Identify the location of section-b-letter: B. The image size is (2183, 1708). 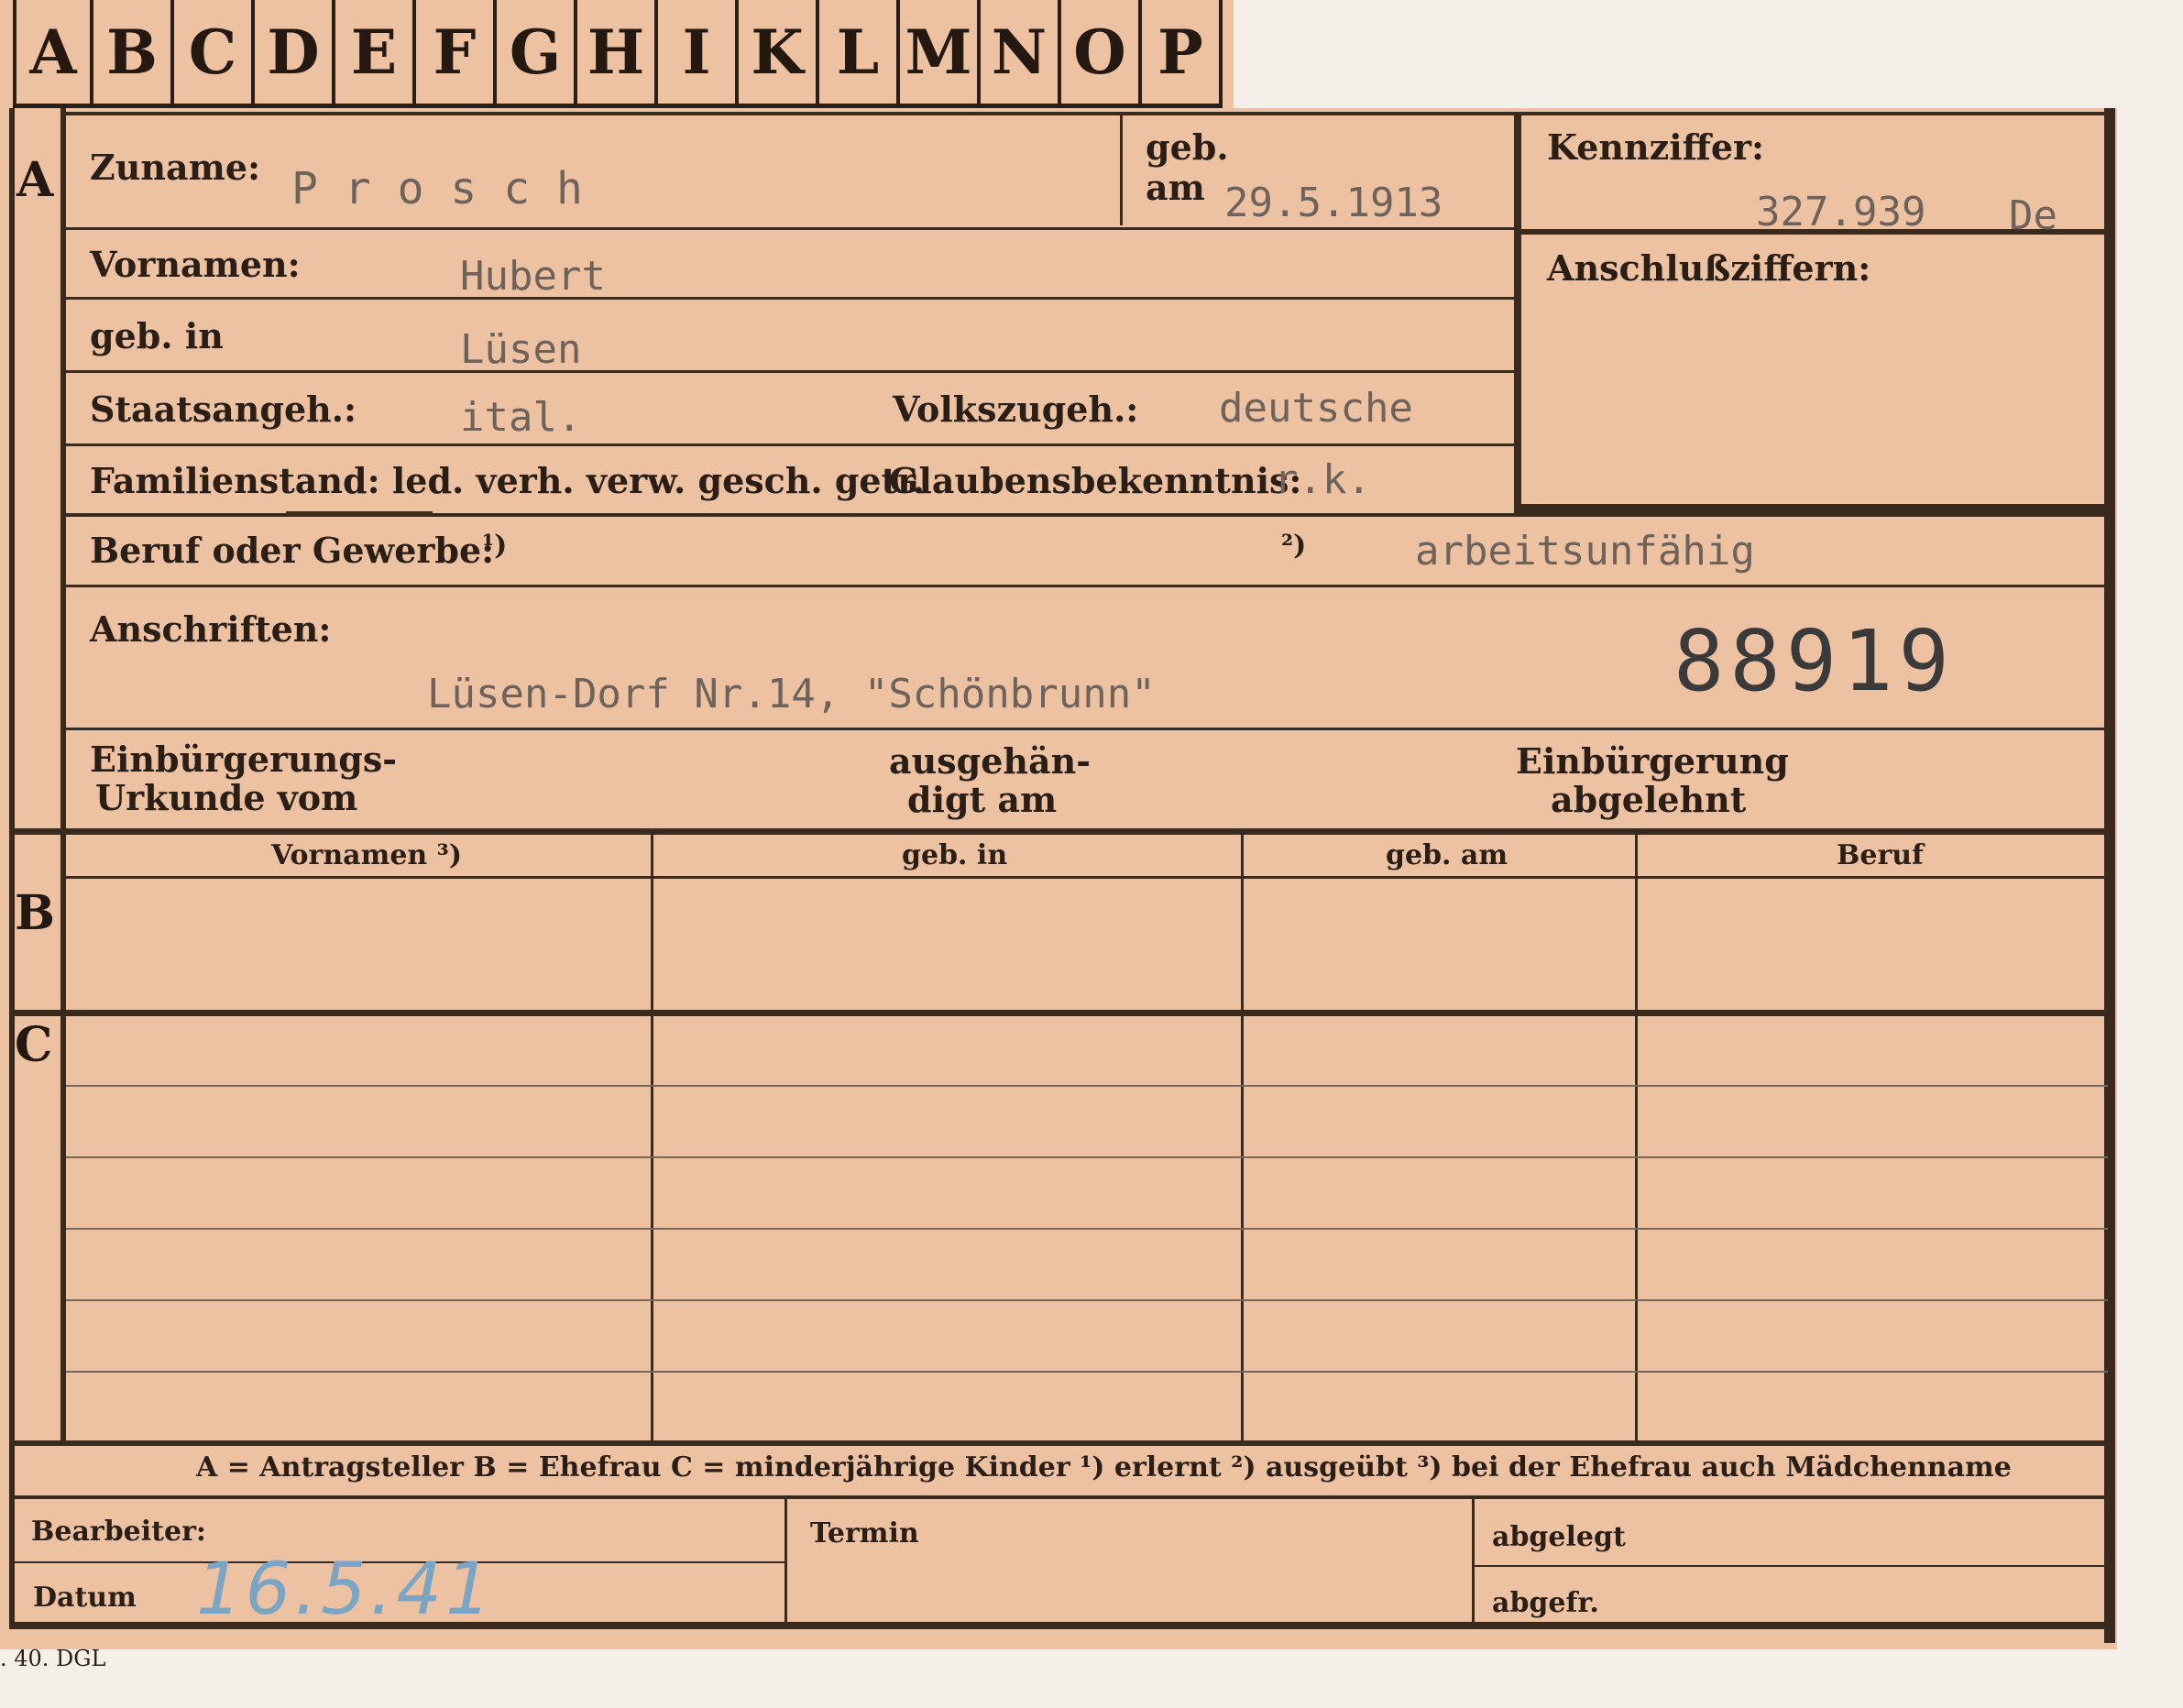
(35, 913).